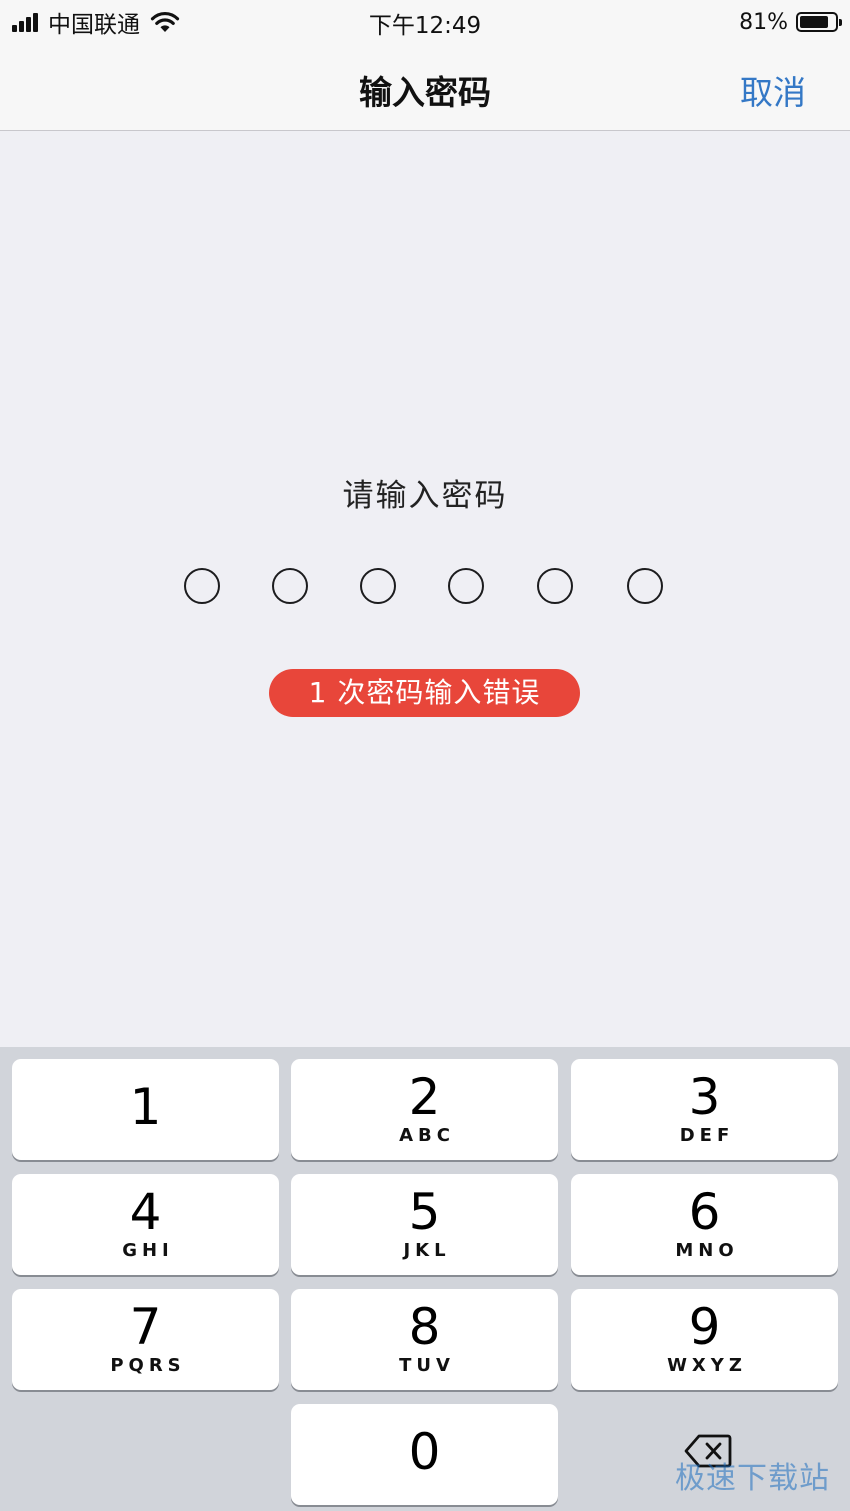  I want to click on key-digit: 1, so click(145, 1107).